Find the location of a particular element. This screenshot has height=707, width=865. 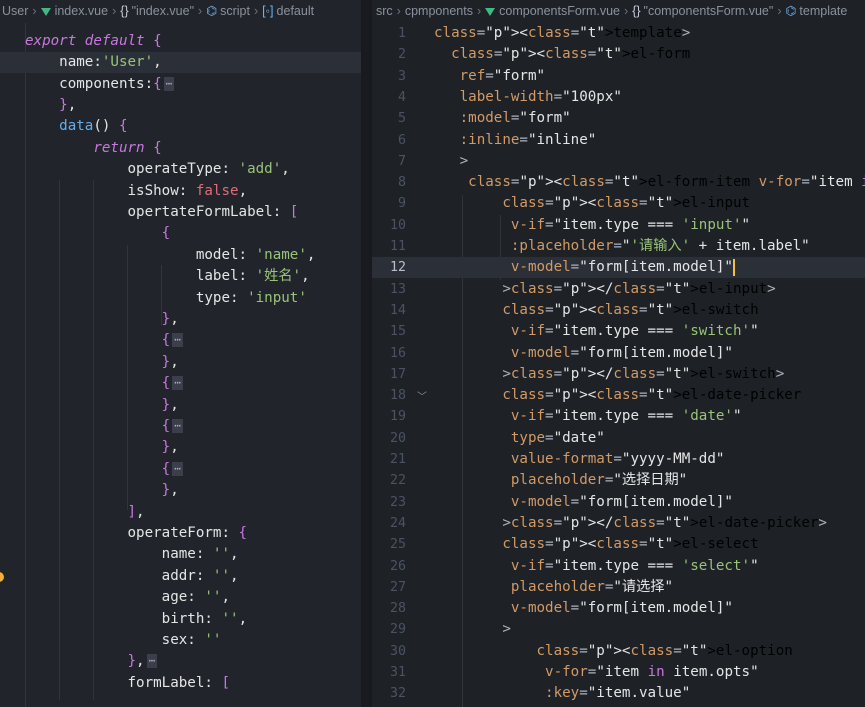

code-line: opertateFormLabel: [ is located at coordinates (180, 212).